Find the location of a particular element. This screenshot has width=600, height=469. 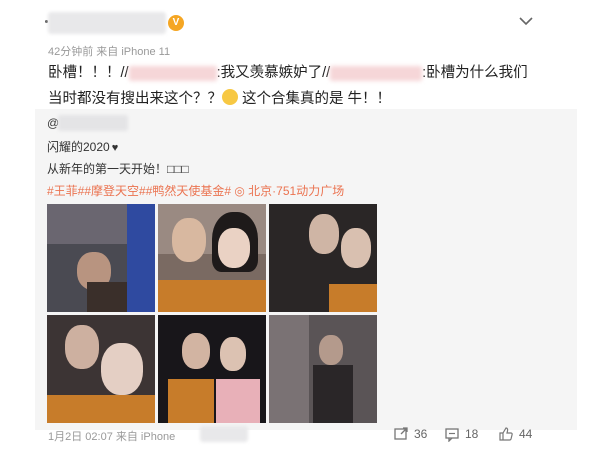

post-text-line1: 卧槽！！！// :我又羡慕嫉妒了// :卧槽为什么我们 is located at coordinates (288, 73).